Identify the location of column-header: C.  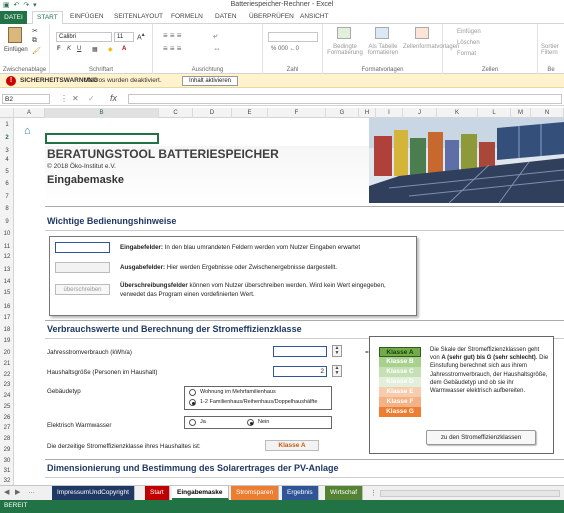
(176, 113).